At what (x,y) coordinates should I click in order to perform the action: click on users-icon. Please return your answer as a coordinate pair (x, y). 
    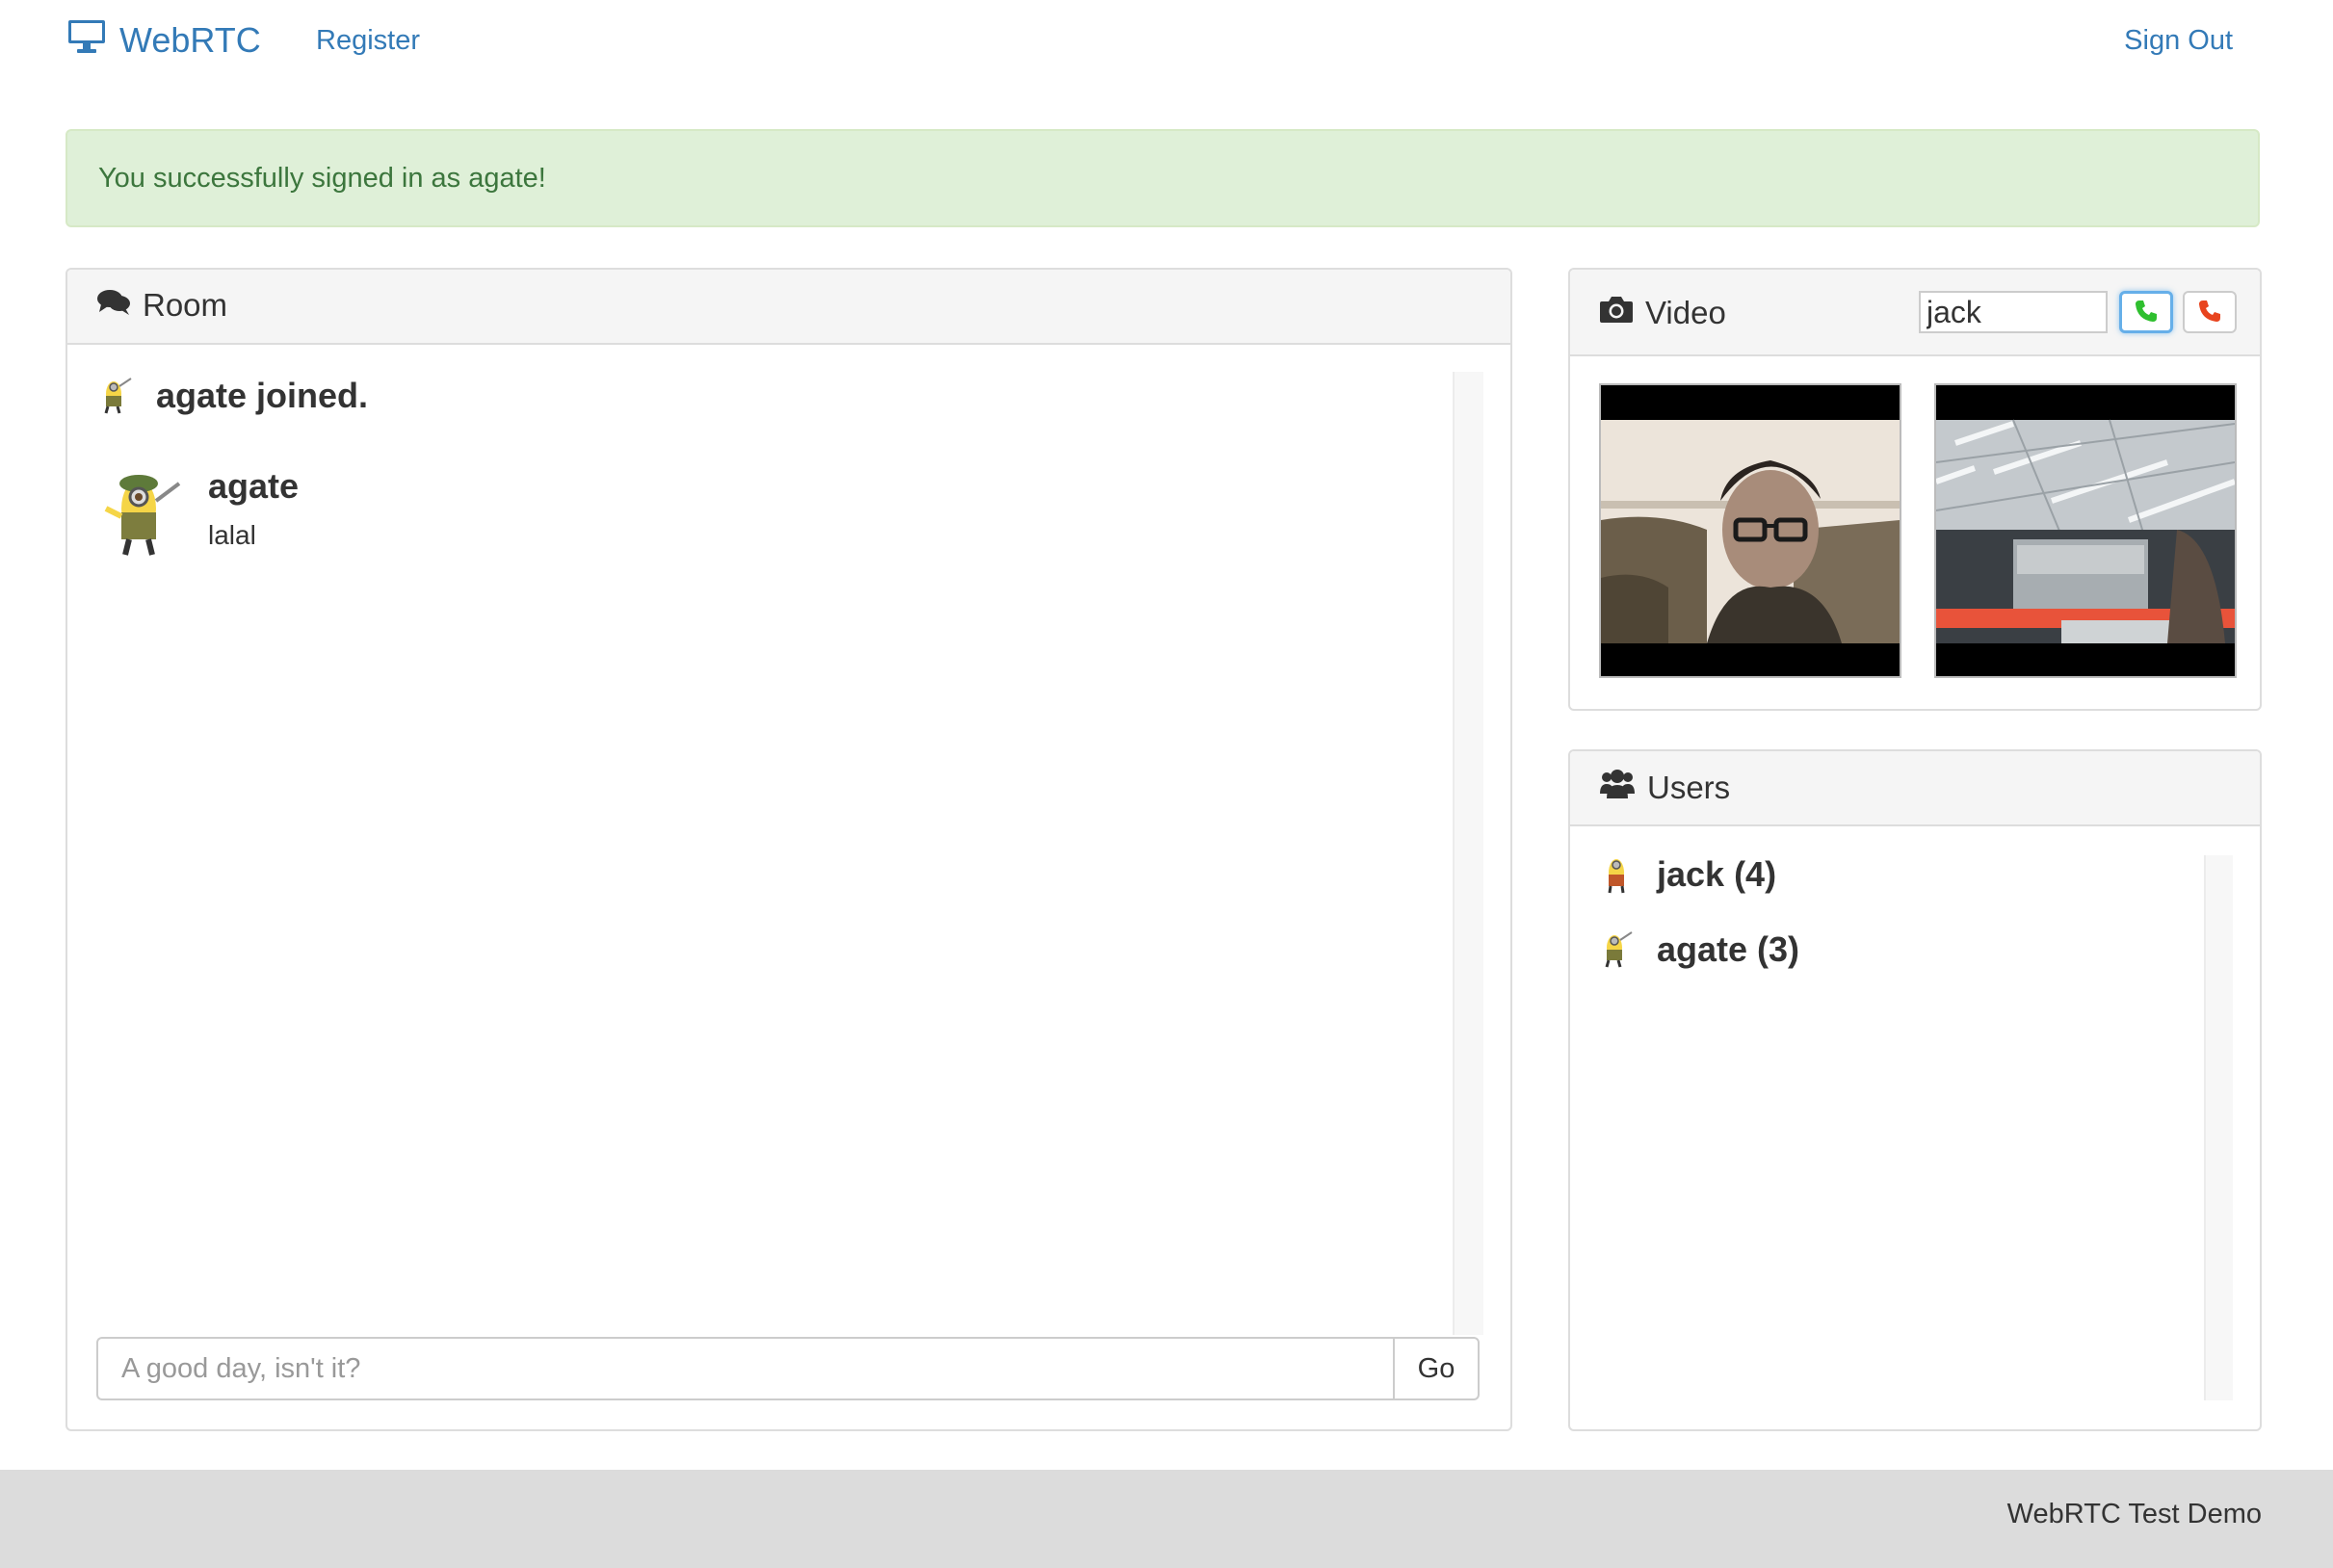
    Looking at the image, I should click on (1617, 788).